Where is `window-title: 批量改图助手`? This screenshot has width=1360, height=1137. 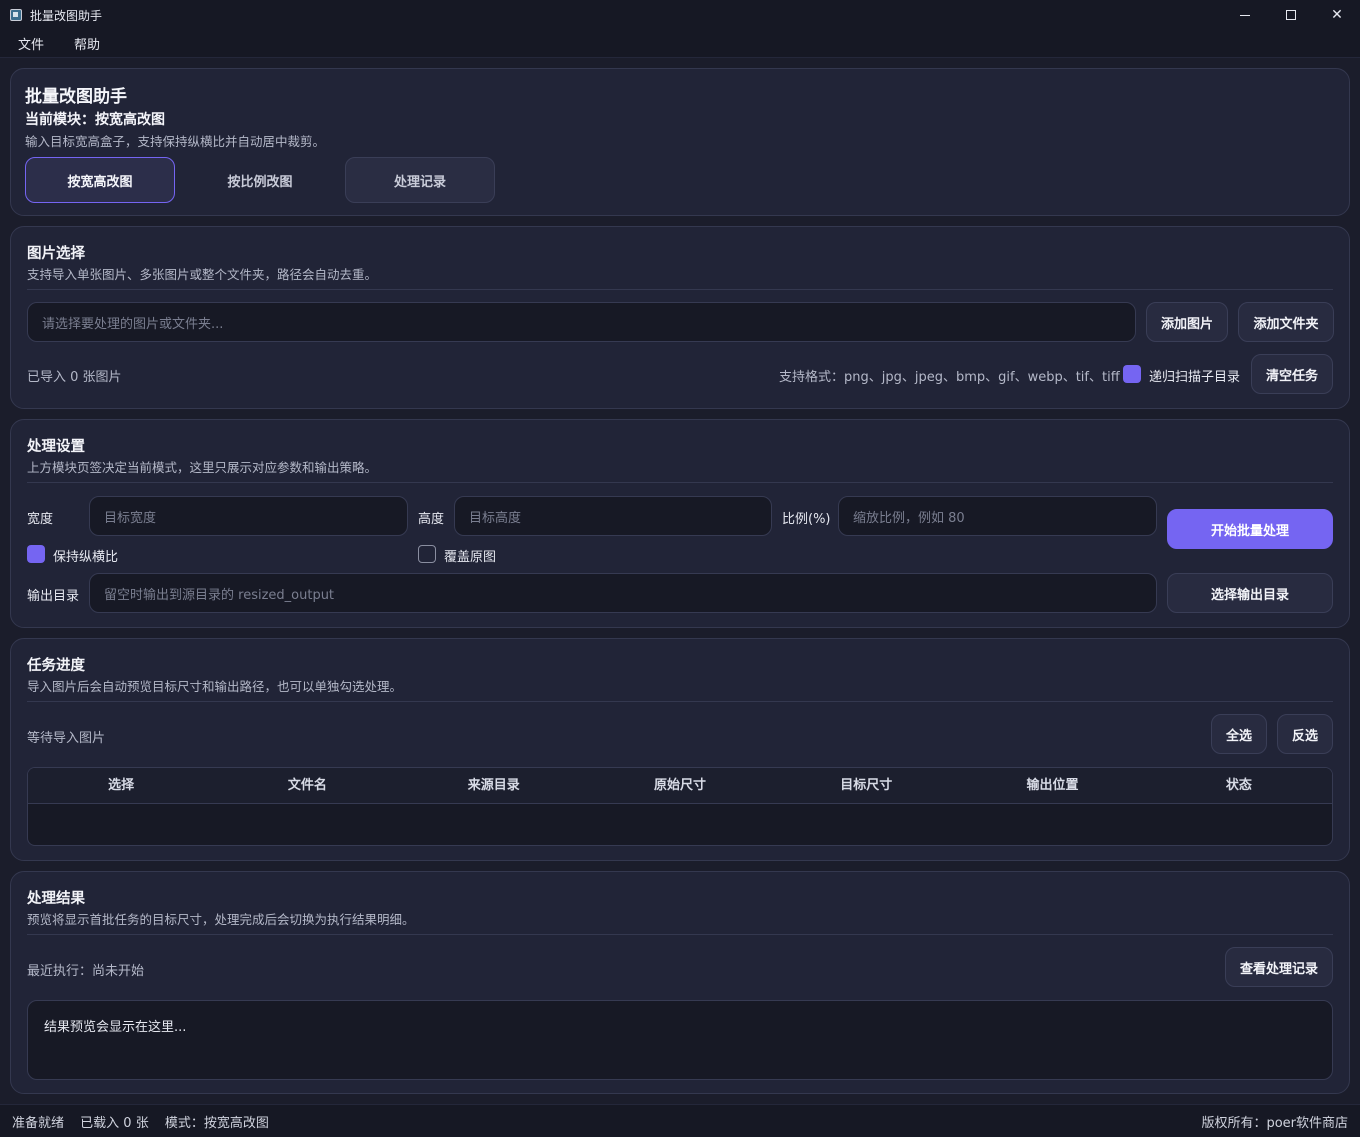
window-title: 批量改图助手 is located at coordinates (66, 15).